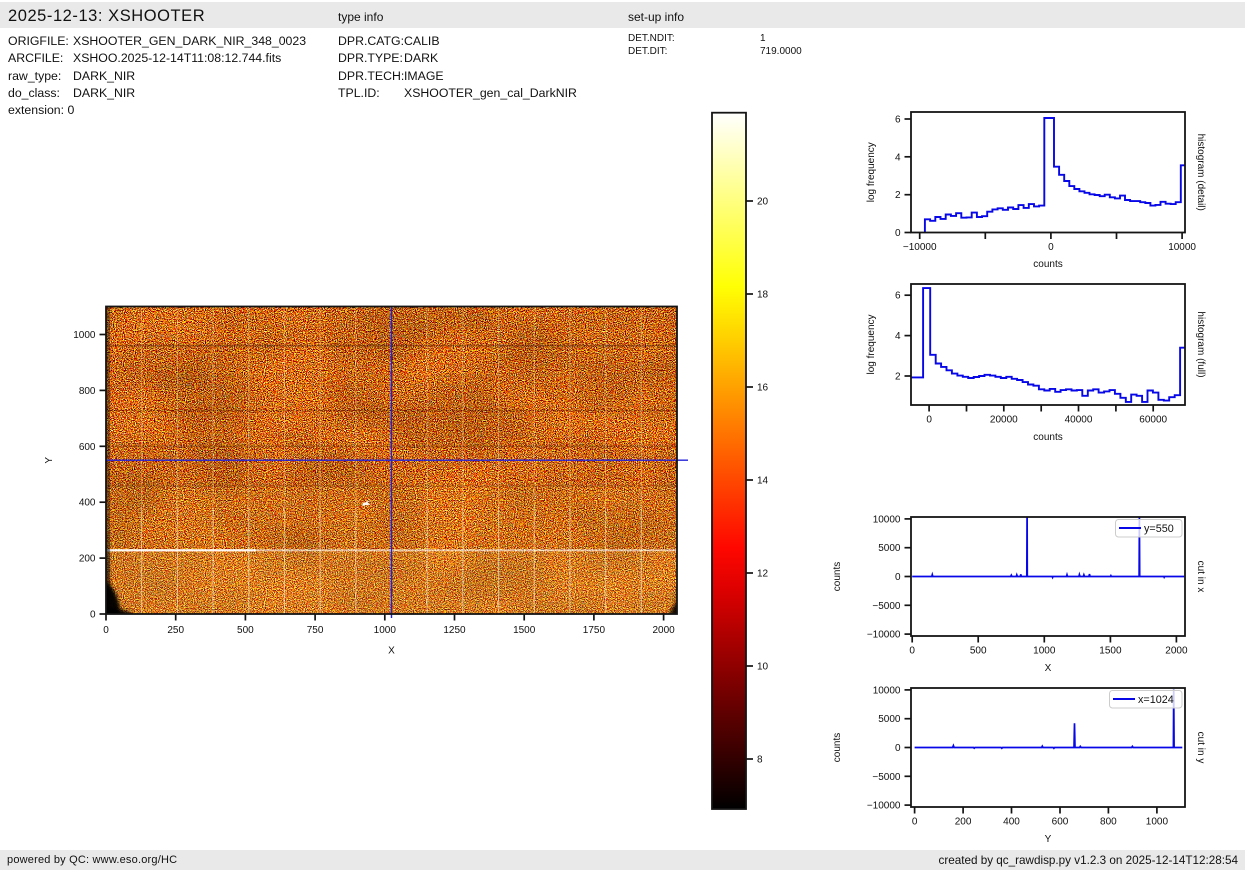 The width and height of the screenshot is (1245, 870). I want to click on svg-text: 750, so click(315, 630).